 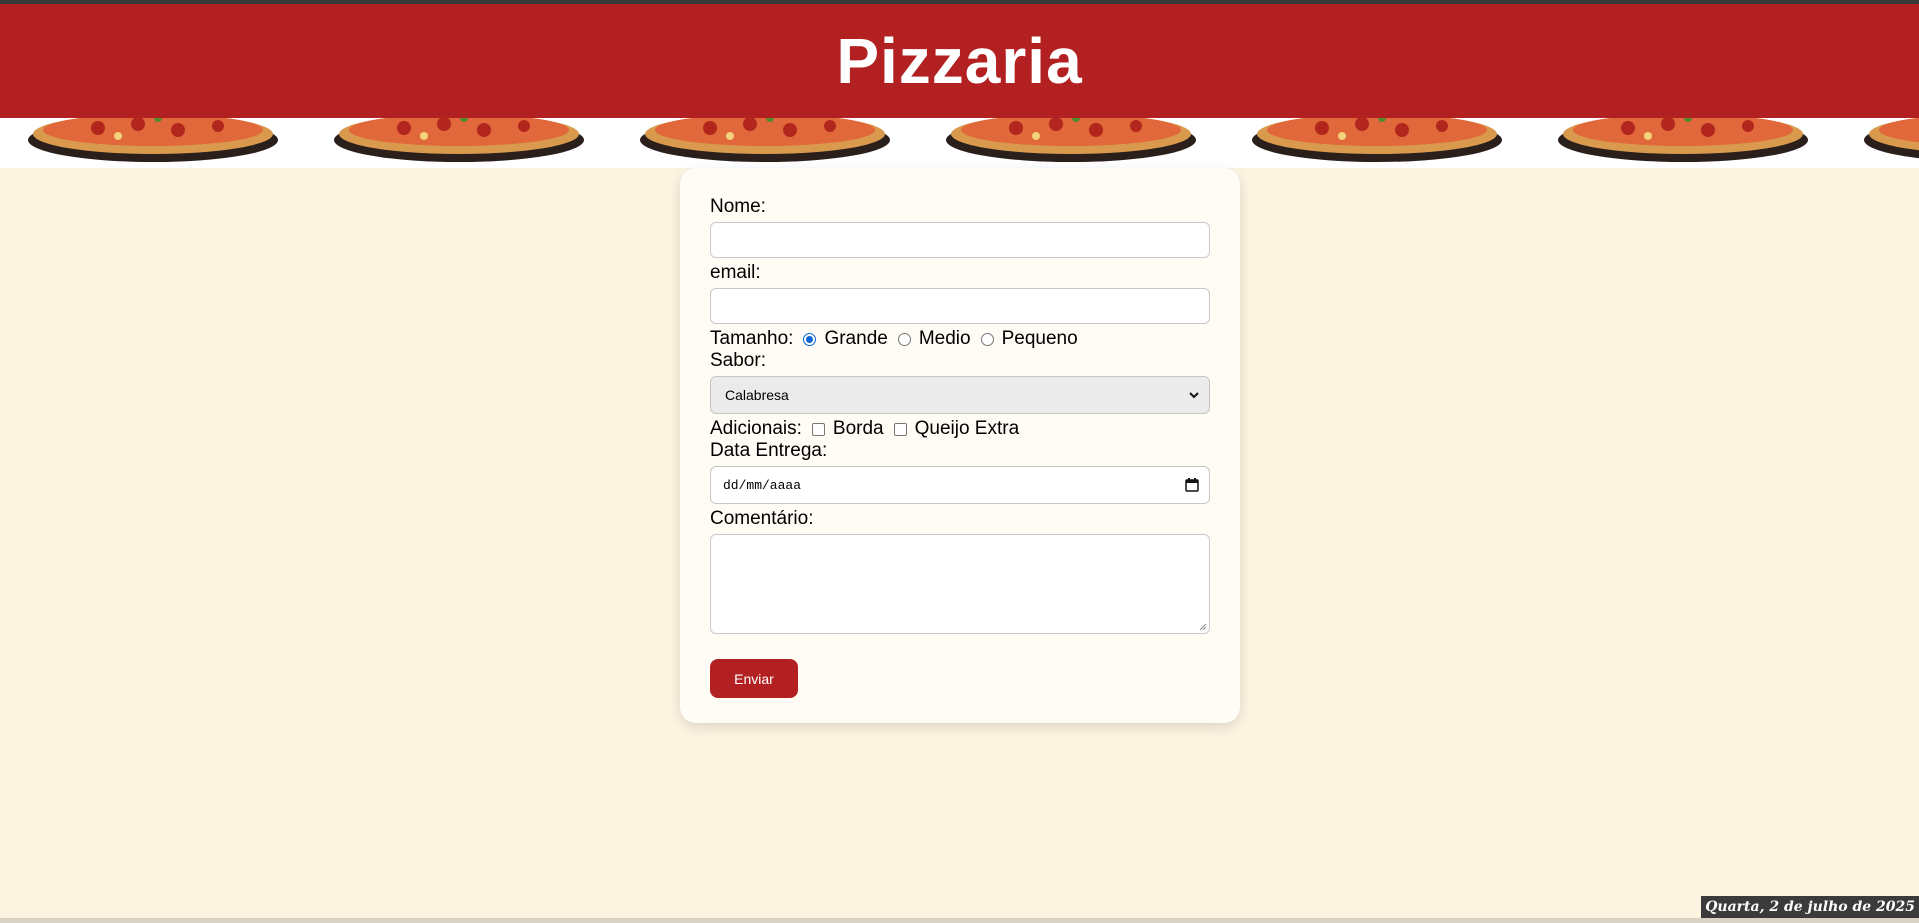 I want to click on adicionais-group: Adicionais: Borda Queijo Extra, so click(x=960, y=429).